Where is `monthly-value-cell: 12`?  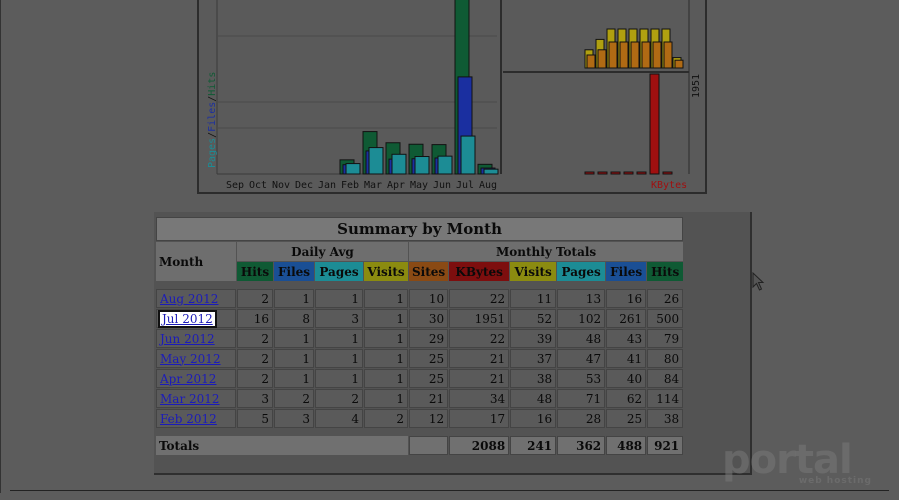
monthly-value-cell: 12 is located at coordinates (429, 418).